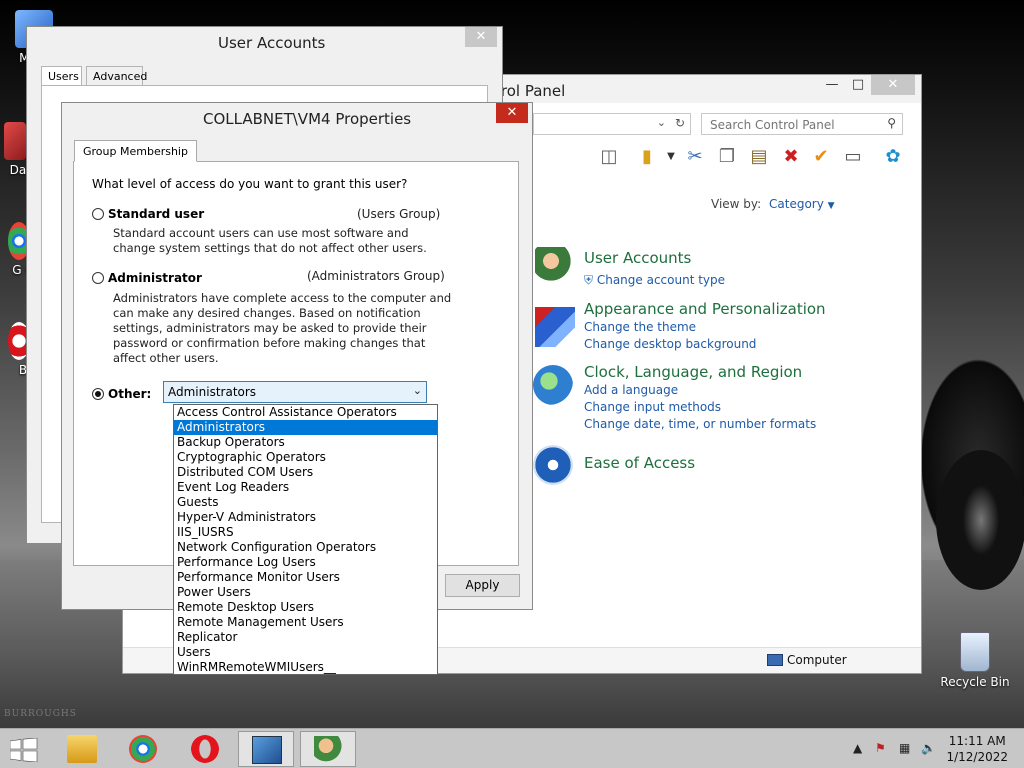  What do you see at coordinates (555, 327) in the screenshot?
I see `appearance-icon` at bounding box center [555, 327].